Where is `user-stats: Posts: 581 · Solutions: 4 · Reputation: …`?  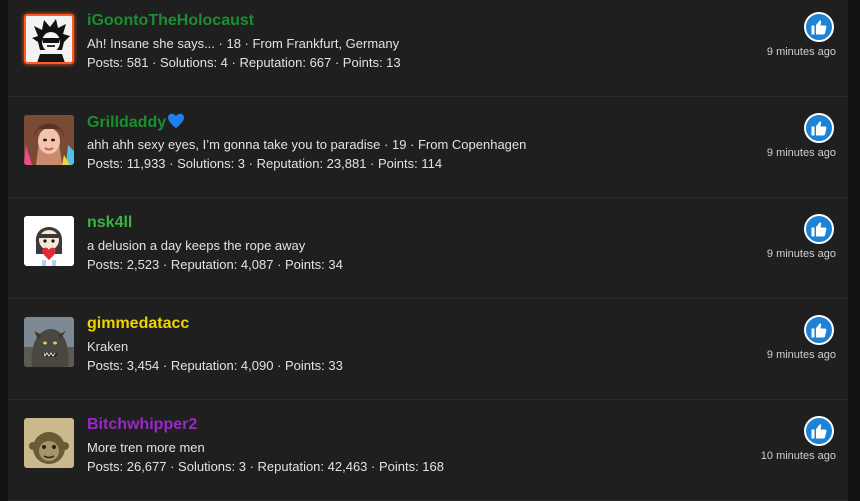 user-stats: Posts: 581 · Solutions: 4 · Reputation: … is located at coordinates (244, 62).